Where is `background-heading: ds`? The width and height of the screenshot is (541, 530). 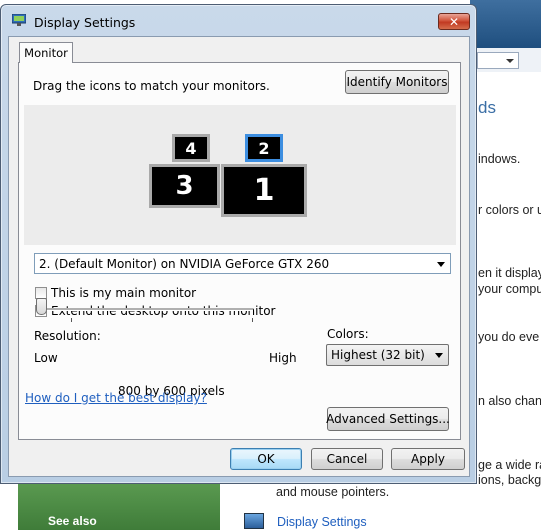 background-heading: ds is located at coordinates (487, 107).